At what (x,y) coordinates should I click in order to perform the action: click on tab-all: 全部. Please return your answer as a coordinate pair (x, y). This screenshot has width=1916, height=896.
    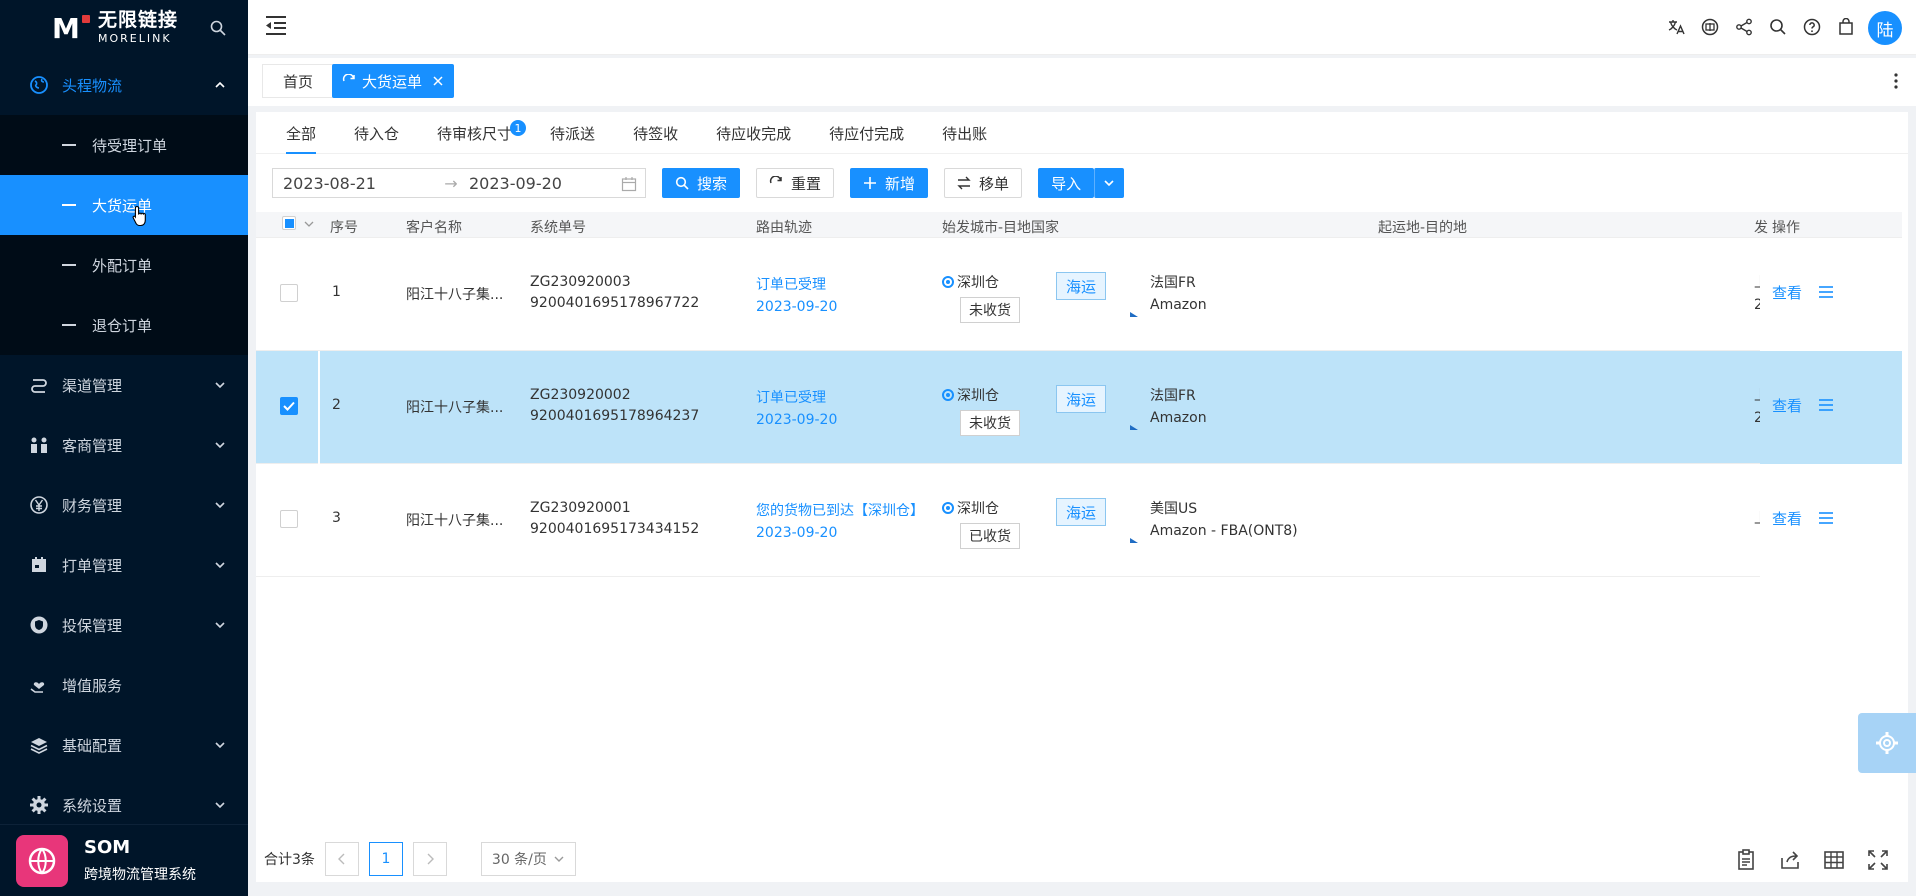
    Looking at the image, I should click on (301, 133).